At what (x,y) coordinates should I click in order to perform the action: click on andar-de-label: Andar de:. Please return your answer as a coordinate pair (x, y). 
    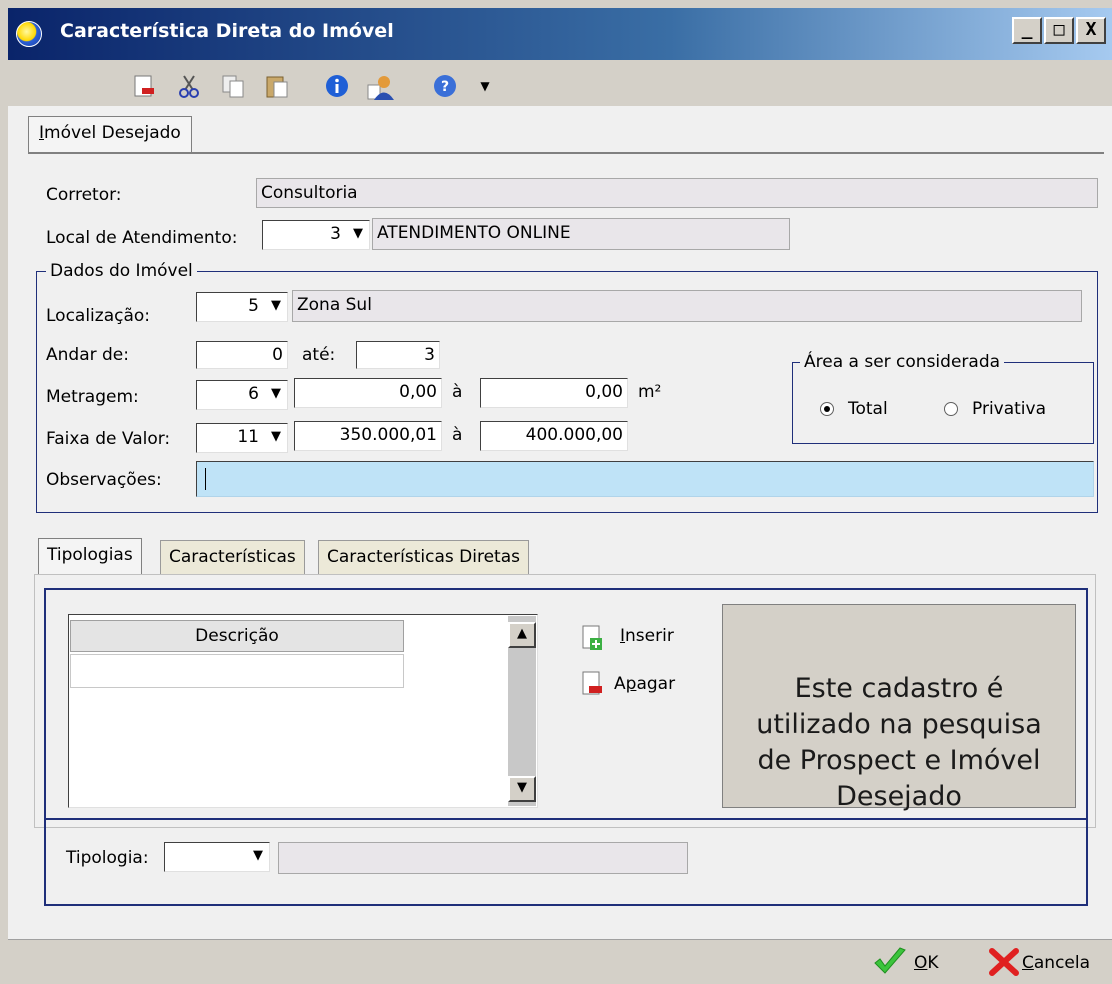
    Looking at the image, I should click on (87, 355).